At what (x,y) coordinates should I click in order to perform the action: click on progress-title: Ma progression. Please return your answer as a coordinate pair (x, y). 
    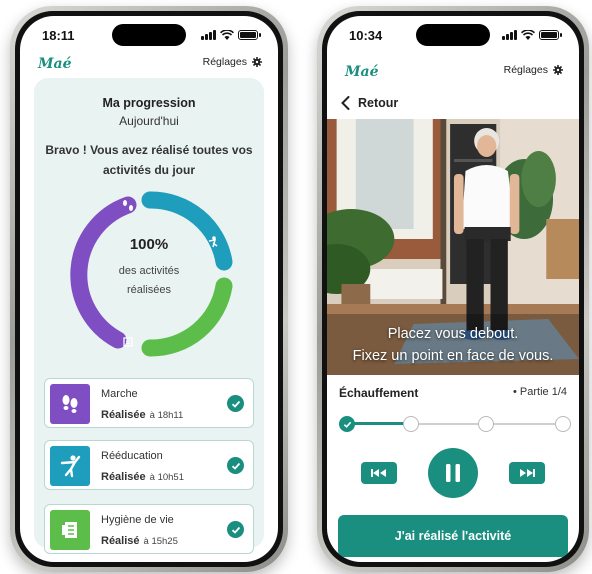
    Looking at the image, I should click on (149, 103).